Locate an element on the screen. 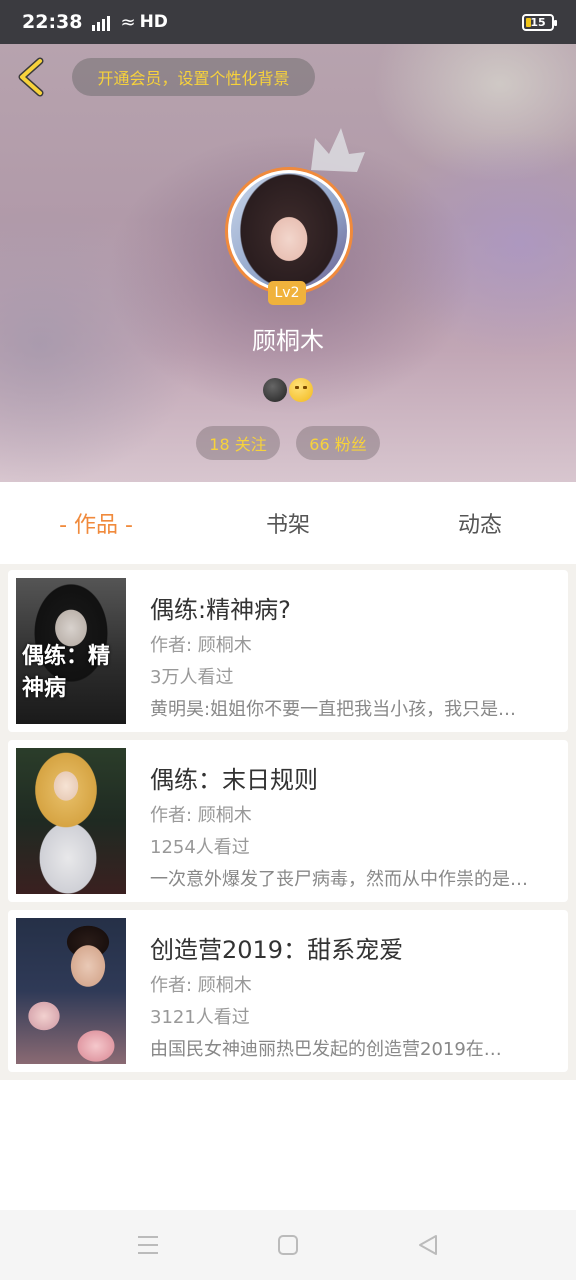 This screenshot has width=576, height=1280. system-nav-bar is located at coordinates (288, 1245).